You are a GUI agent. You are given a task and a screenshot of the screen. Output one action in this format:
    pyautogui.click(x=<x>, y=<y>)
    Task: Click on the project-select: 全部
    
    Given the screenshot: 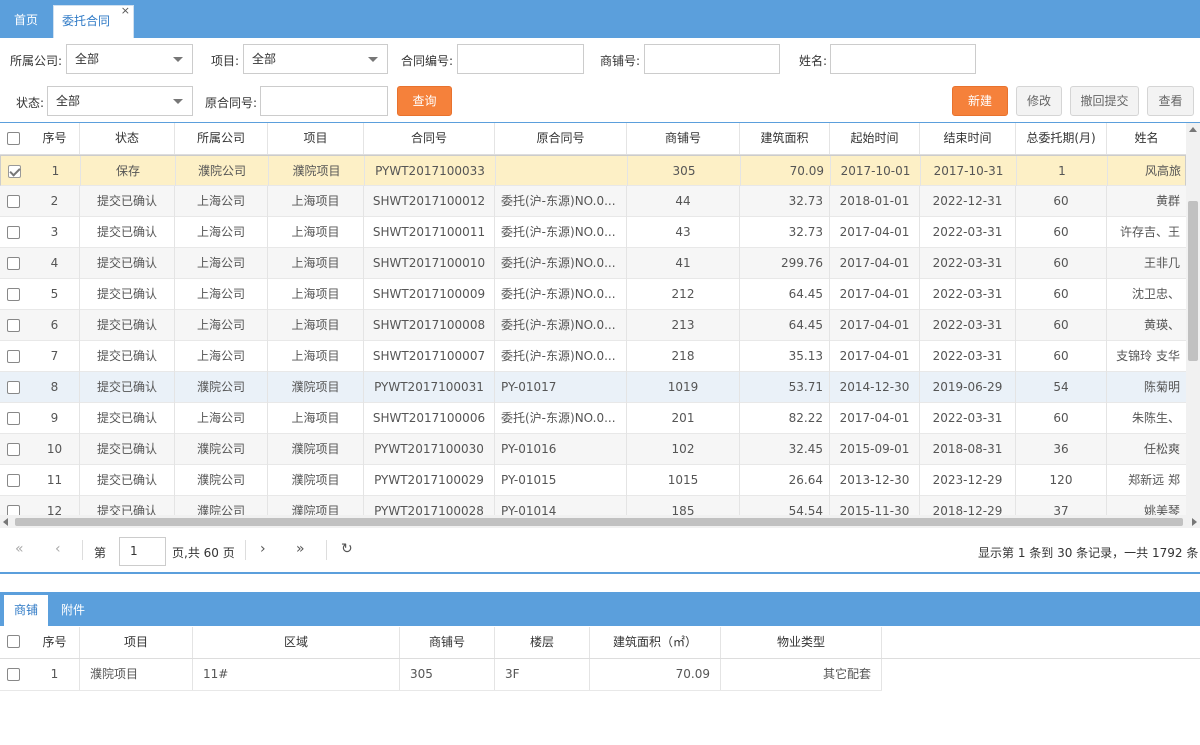 What is the action you would take?
    pyautogui.click(x=315, y=59)
    